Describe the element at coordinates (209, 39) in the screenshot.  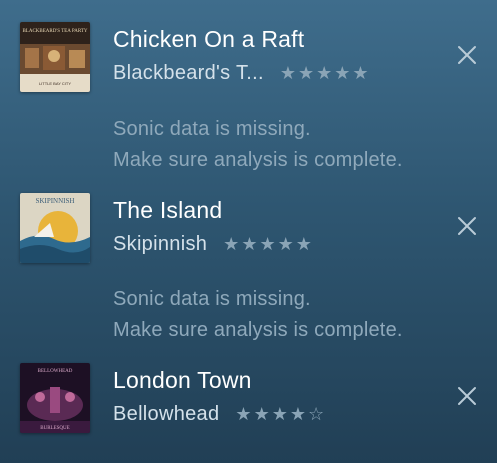
I see `track-title: Chicken On a Raft` at that location.